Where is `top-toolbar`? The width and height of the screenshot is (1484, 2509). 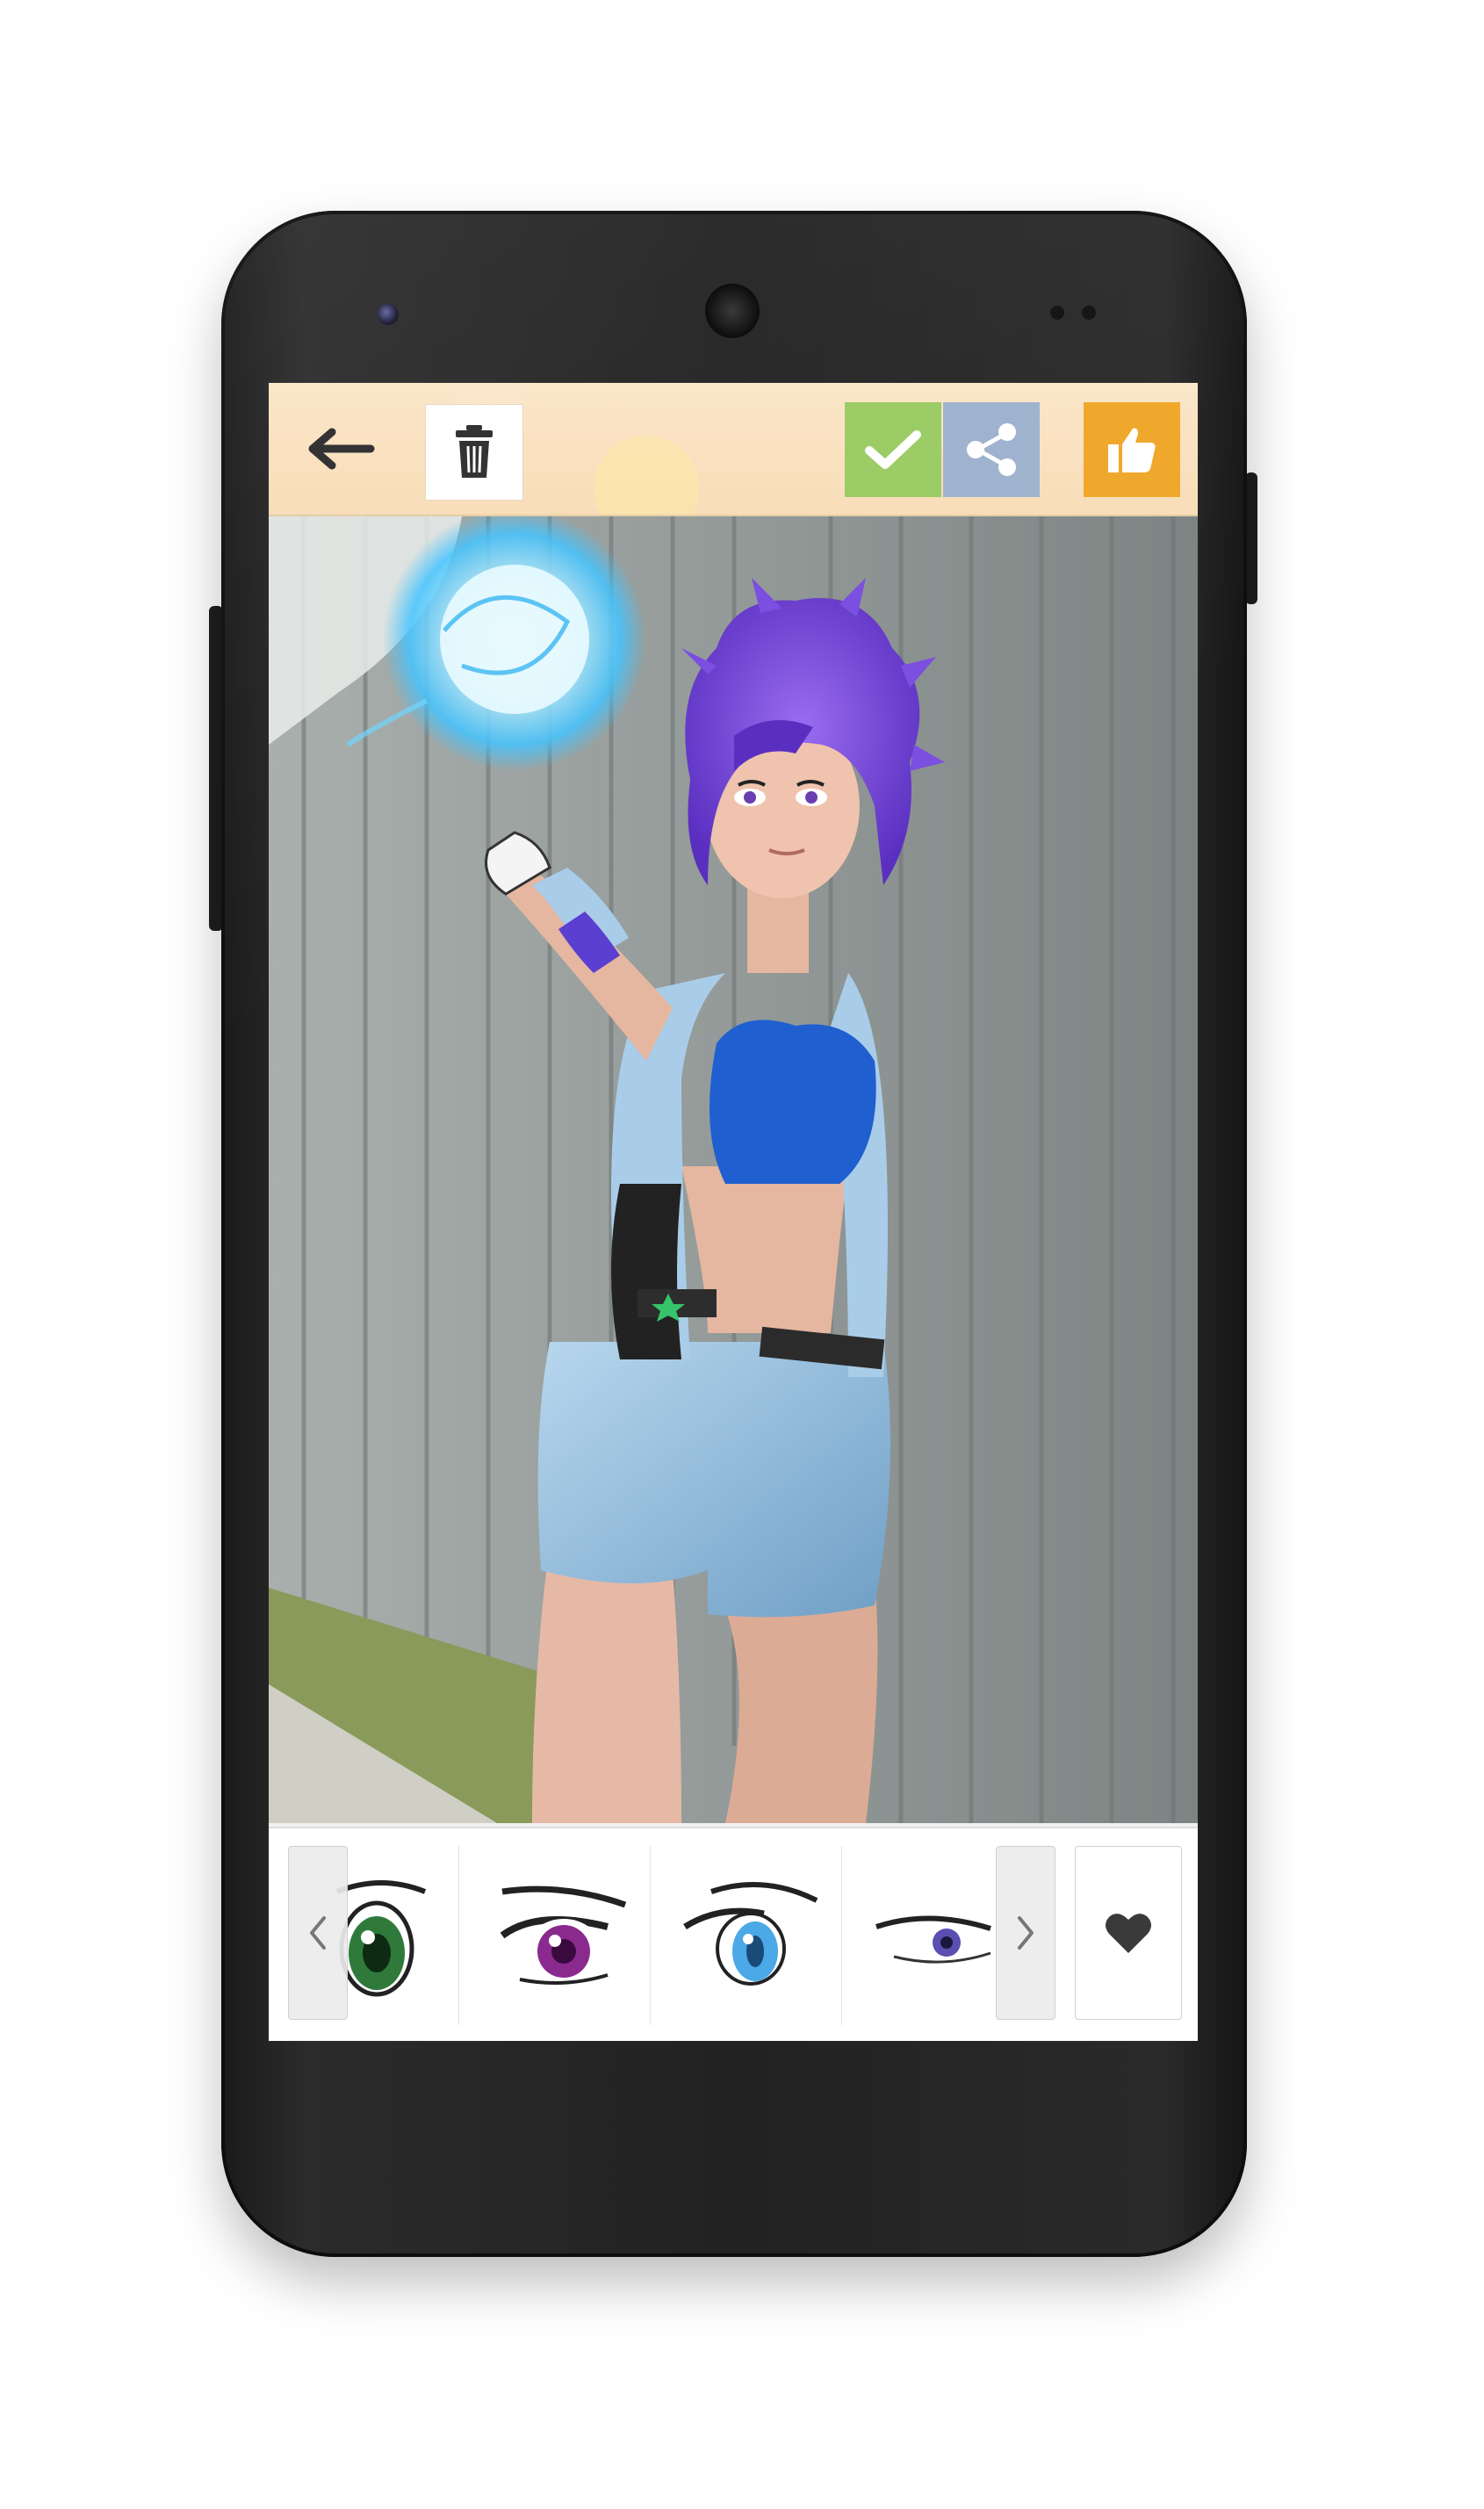
top-toolbar is located at coordinates (733, 449).